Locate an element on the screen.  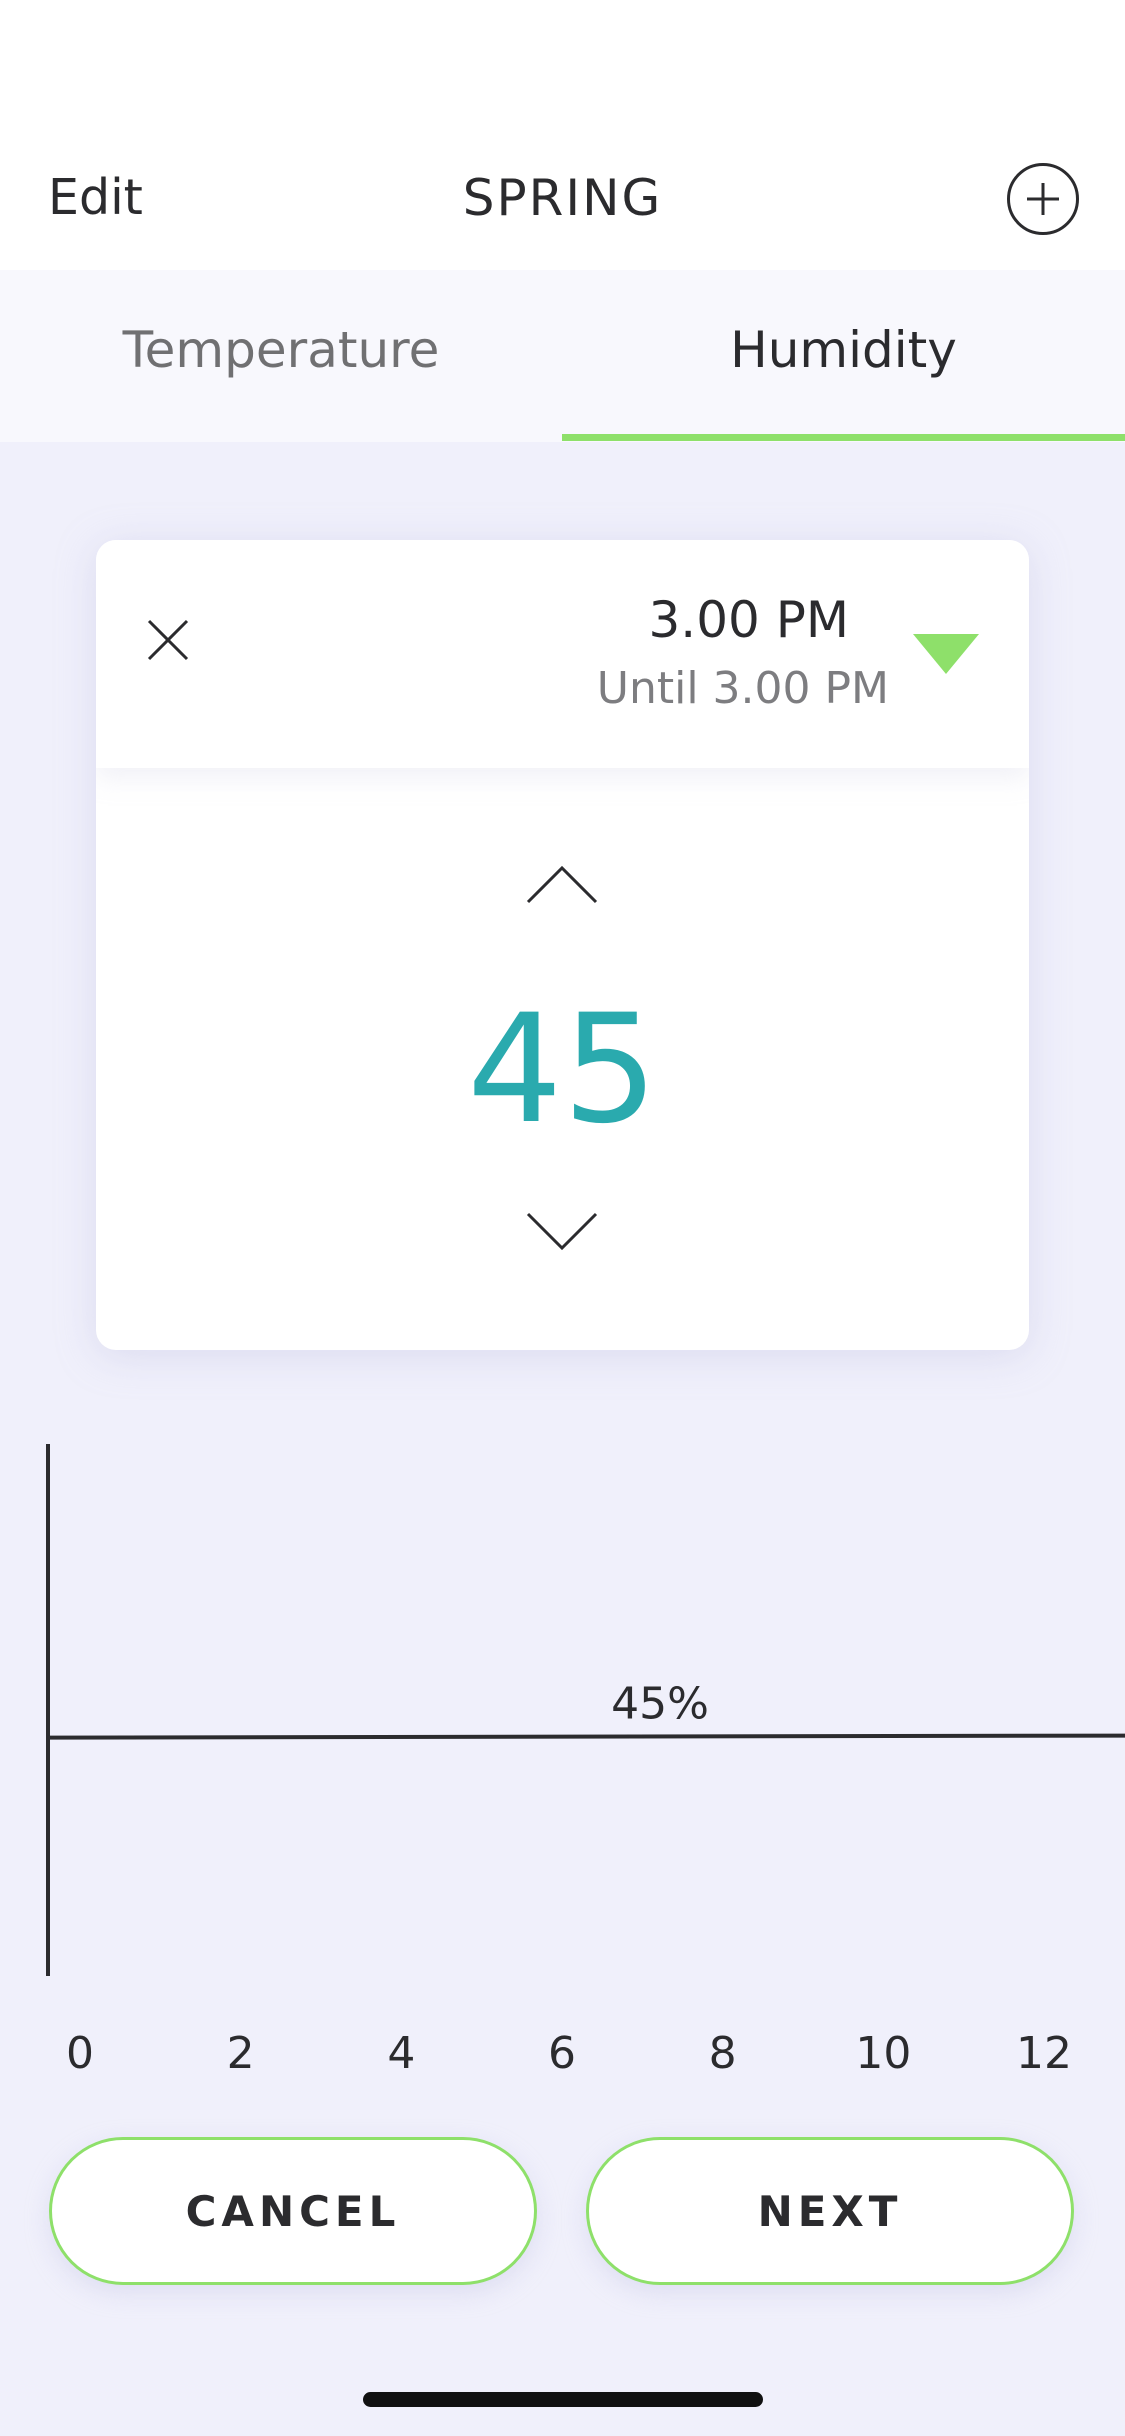
add-button is located at coordinates (1043, 199).